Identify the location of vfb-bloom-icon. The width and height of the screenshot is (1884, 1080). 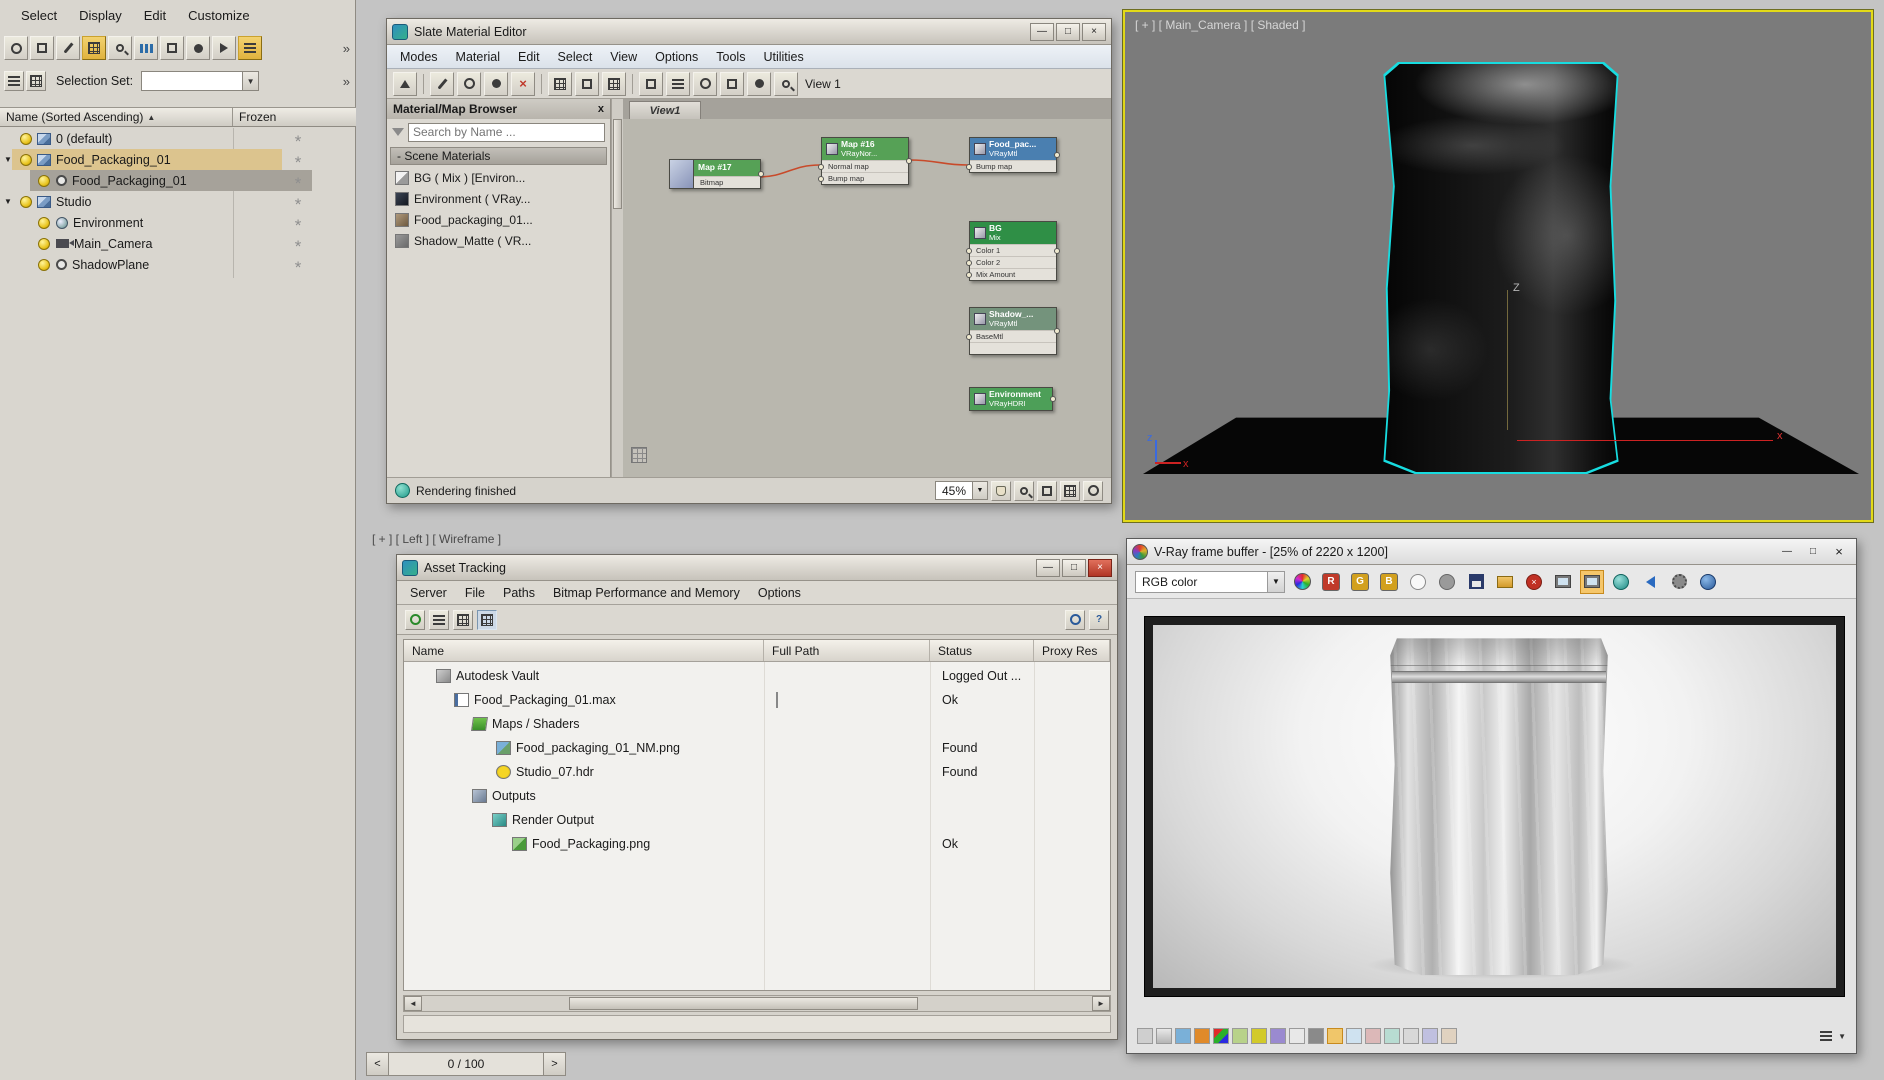
(1335, 1036).